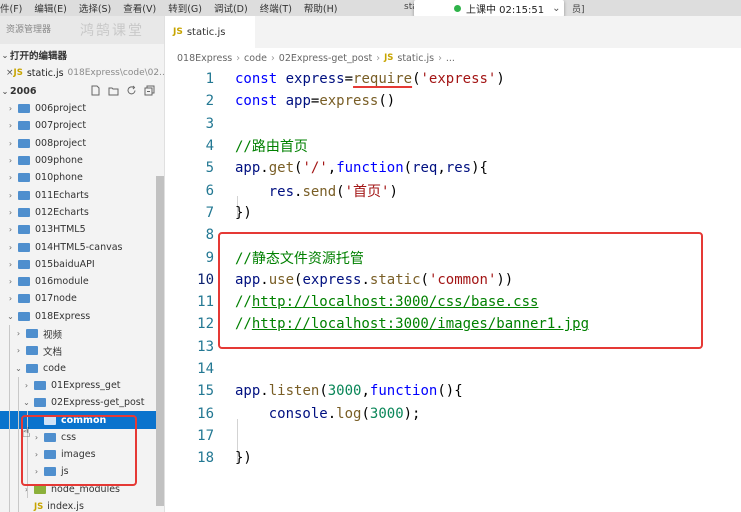  Describe the element at coordinates (78, 316) in the screenshot. I see `tree-item: ⌄ 018Express` at that location.